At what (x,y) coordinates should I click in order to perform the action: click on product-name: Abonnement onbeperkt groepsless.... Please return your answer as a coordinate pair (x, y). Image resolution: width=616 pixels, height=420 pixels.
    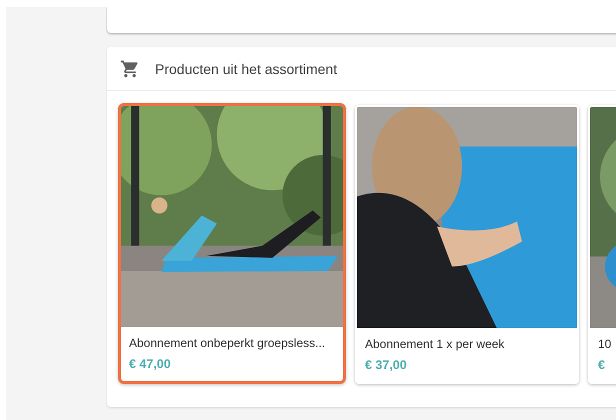
    Looking at the image, I should click on (227, 343).